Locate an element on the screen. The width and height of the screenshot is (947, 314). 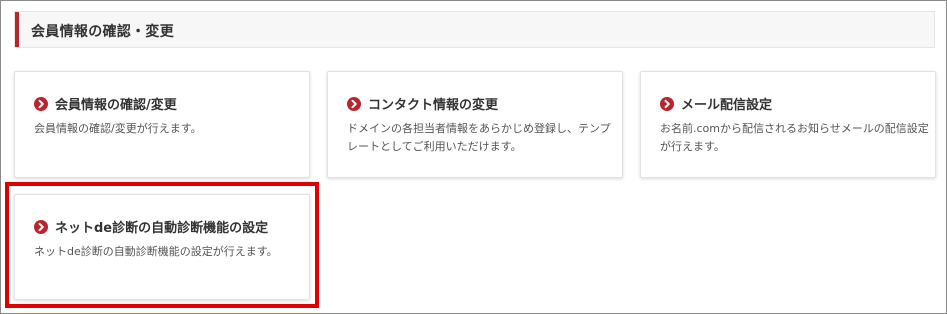
card-description: 会員情報の確認/変更が行えます。 is located at coordinates (118, 128).